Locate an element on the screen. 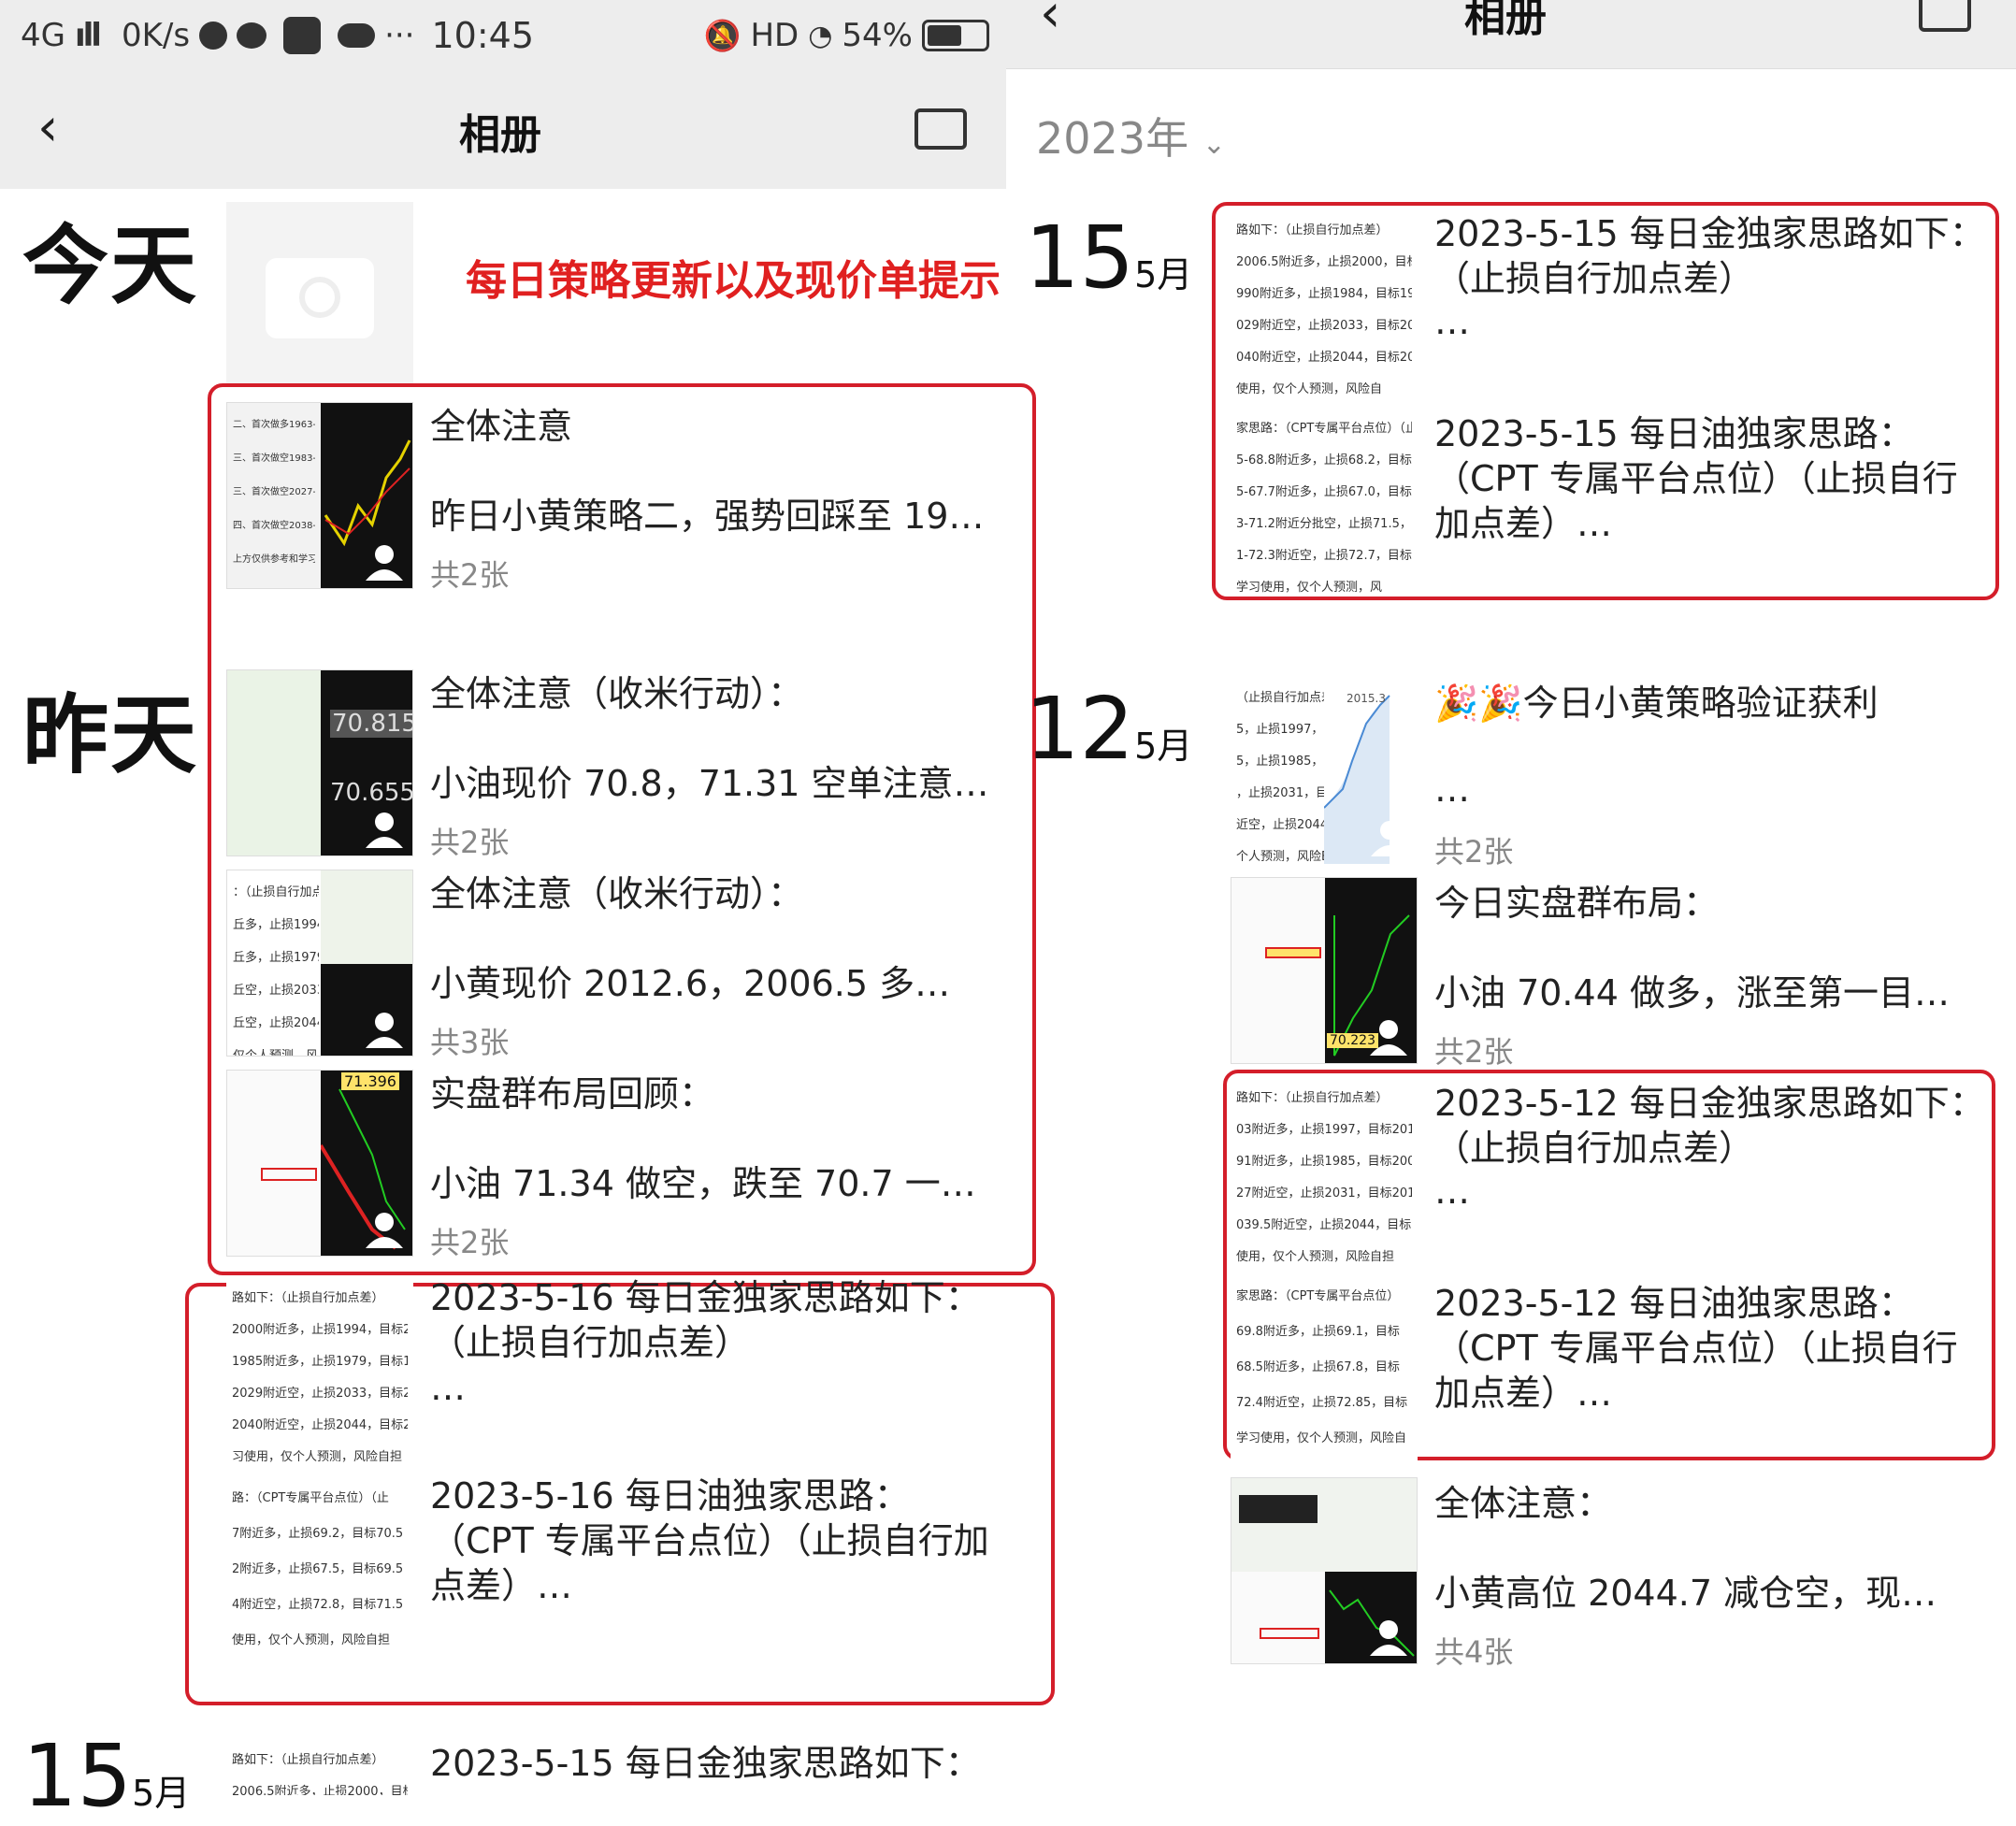 The width and height of the screenshot is (2016, 1826). clock: 10:45 is located at coordinates (483, 35).